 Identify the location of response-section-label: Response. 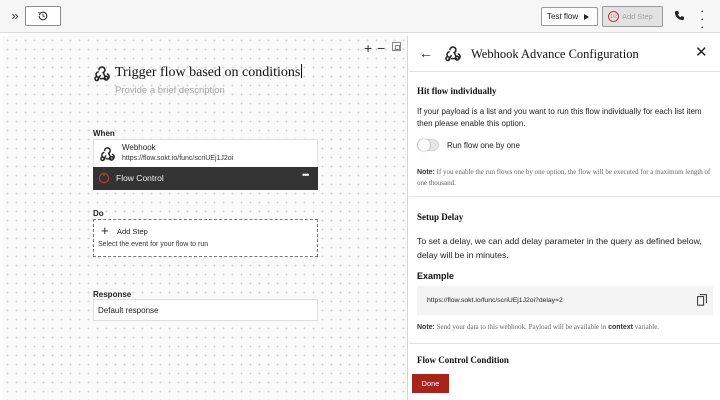
(112, 294).